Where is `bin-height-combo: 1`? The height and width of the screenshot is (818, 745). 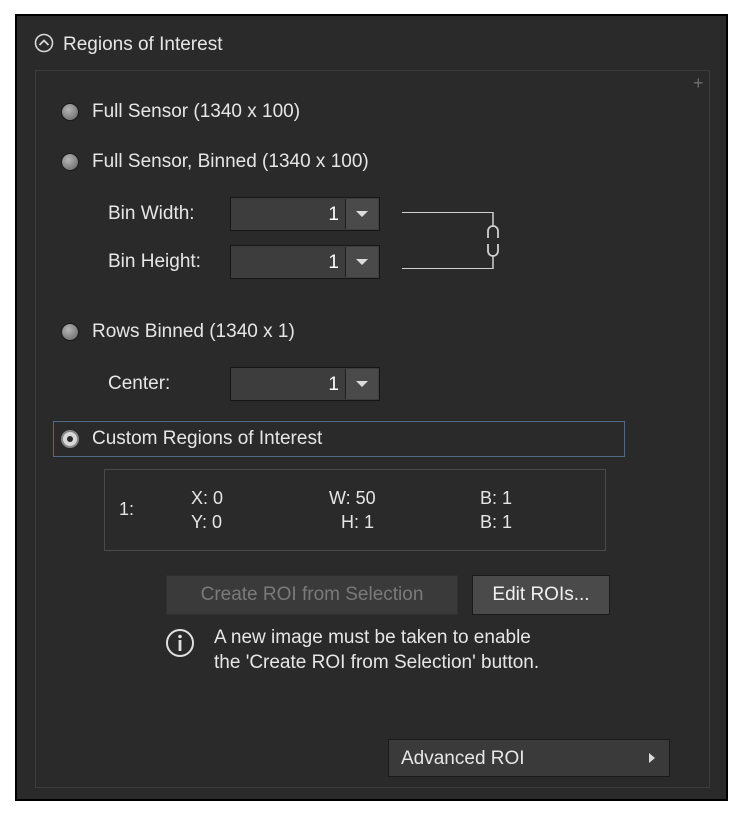
bin-height-combo: 1 is located at coordinates (305, 262).